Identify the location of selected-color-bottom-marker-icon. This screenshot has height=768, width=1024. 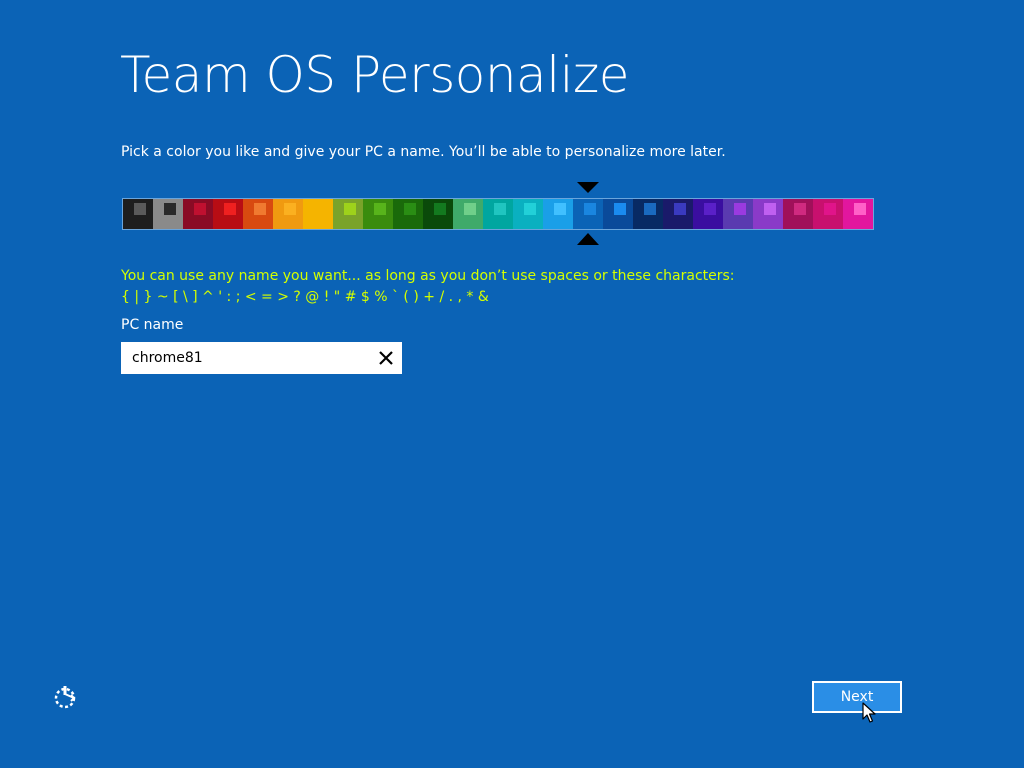
(588, 239).